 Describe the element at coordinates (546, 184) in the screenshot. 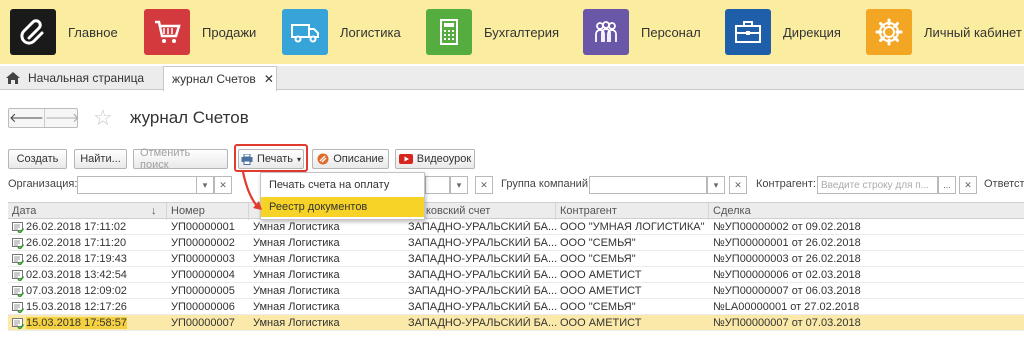

I see `group-filter-label: Группа компаний:` at that location.